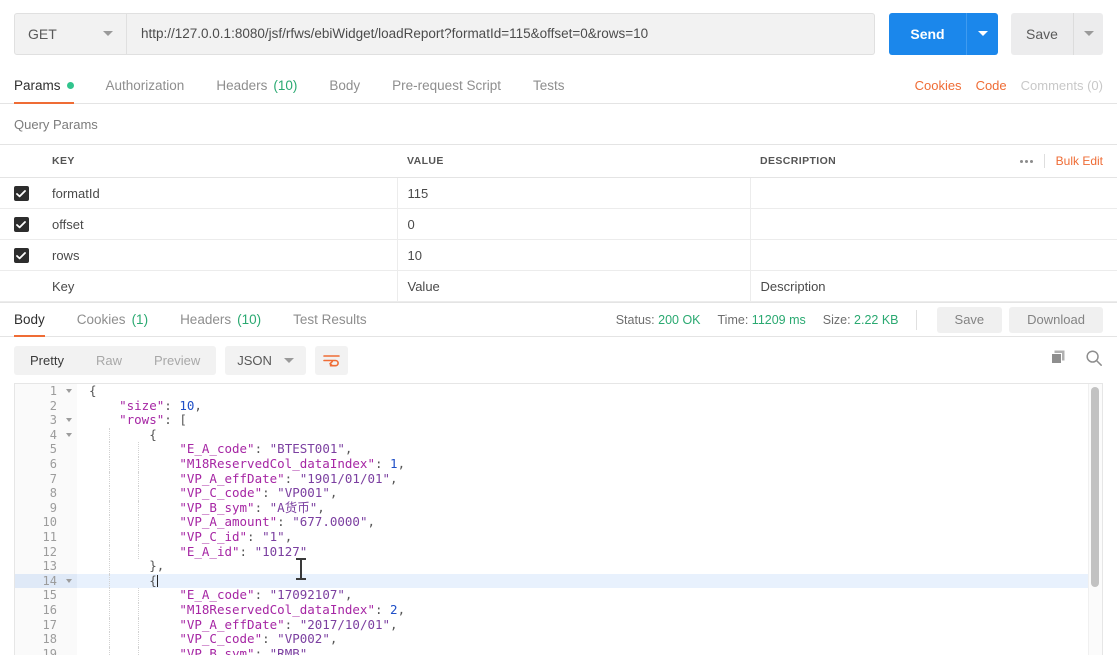 This screenshot has width=1117, height=655. What do you see at coordinates (574, 224) in the screenshot?
I see `row-value: 0` at bounding box center [574, 224].